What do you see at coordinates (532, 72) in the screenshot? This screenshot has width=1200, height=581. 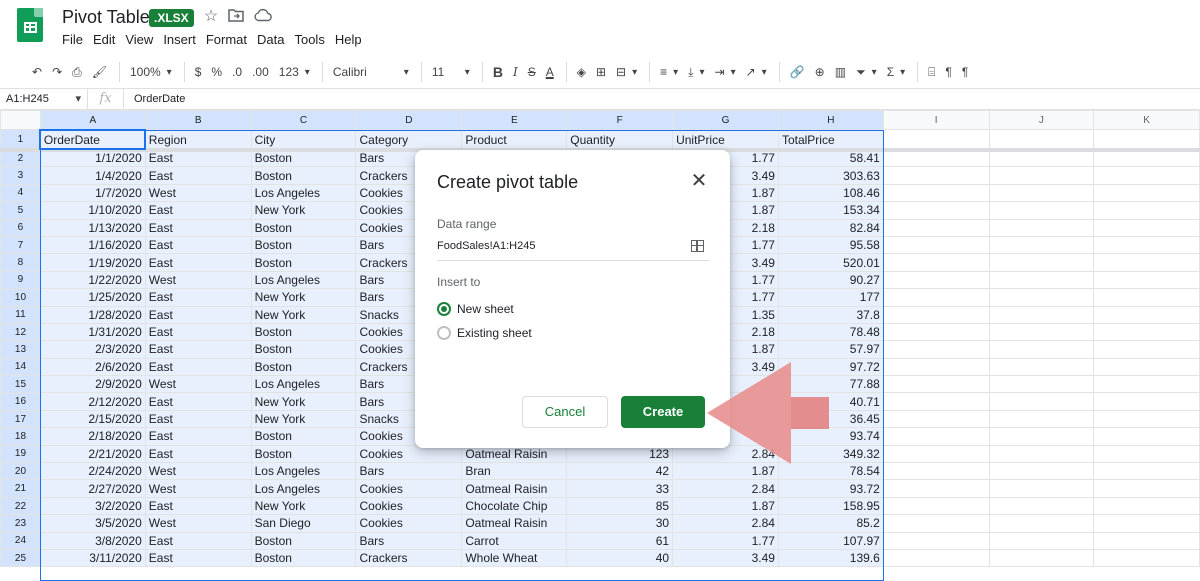 I see `strikethrough-button: S` at bounding box center [532, 72].